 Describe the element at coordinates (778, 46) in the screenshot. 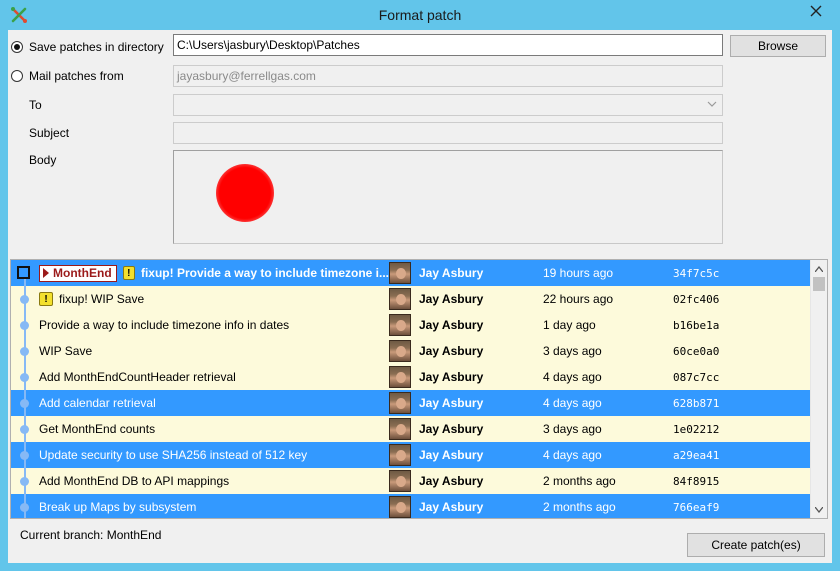

I see `browse-button: Browse` at that location.